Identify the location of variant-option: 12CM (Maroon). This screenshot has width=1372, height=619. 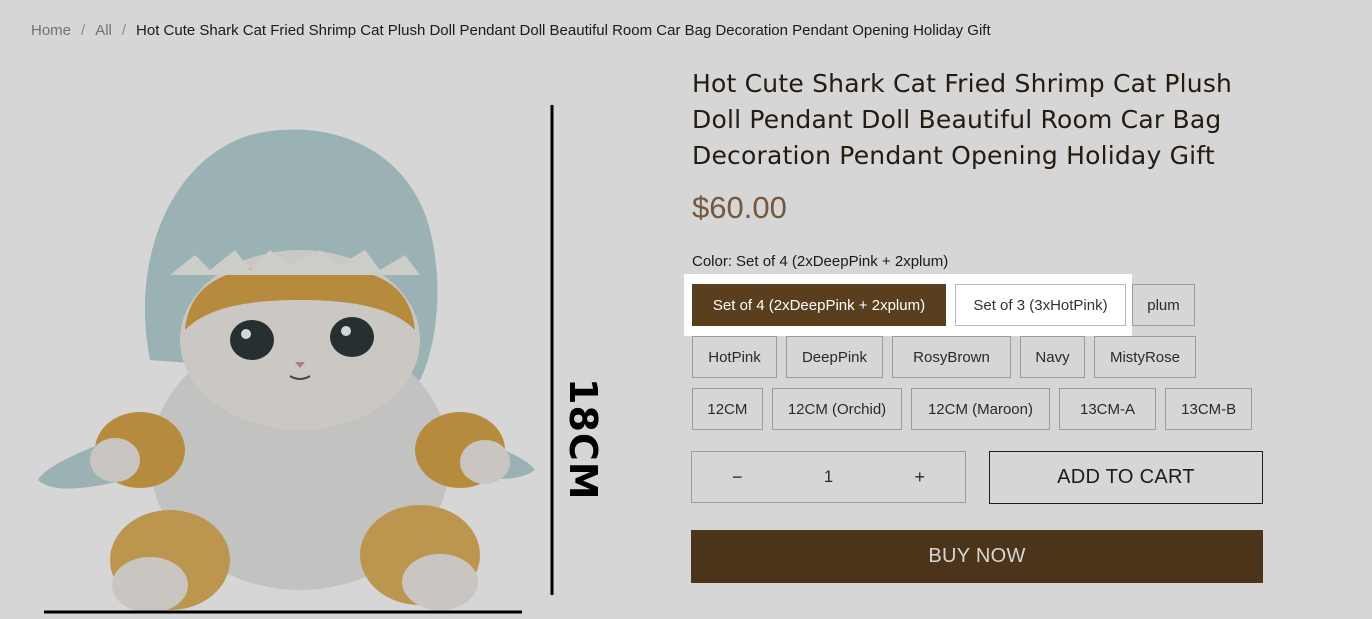
(980, 409).